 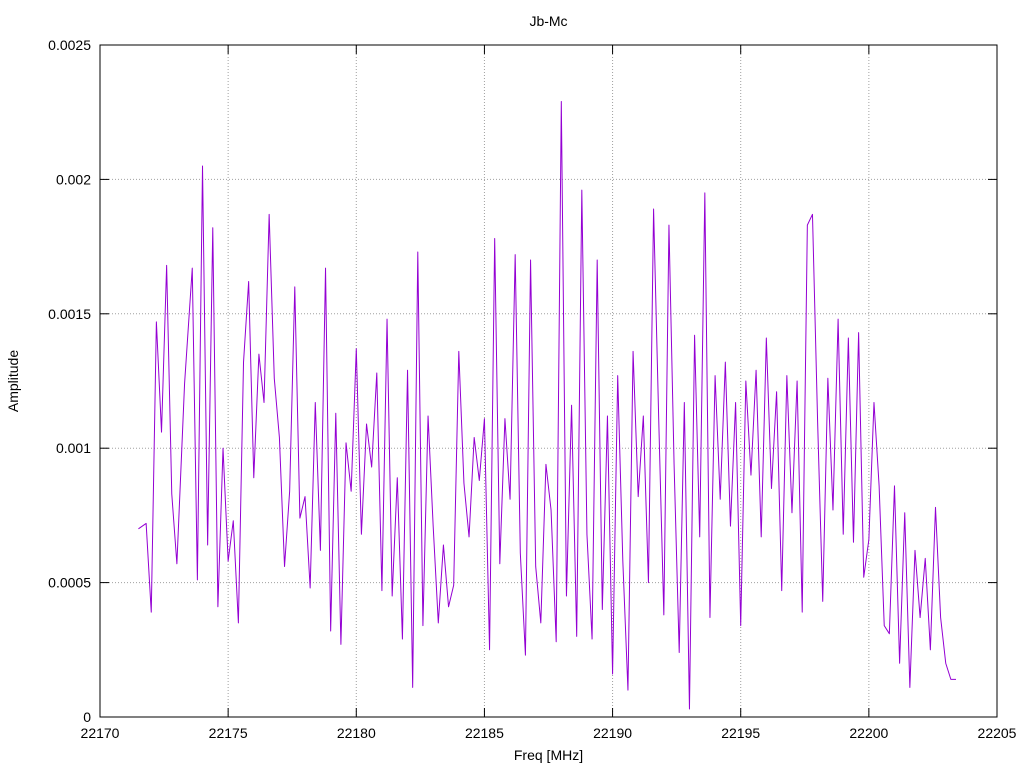 What do you see at coordinates (73, 448) in the screenshot?
I see `y-tick-label: 0.001` at bounding box center [73, 448].